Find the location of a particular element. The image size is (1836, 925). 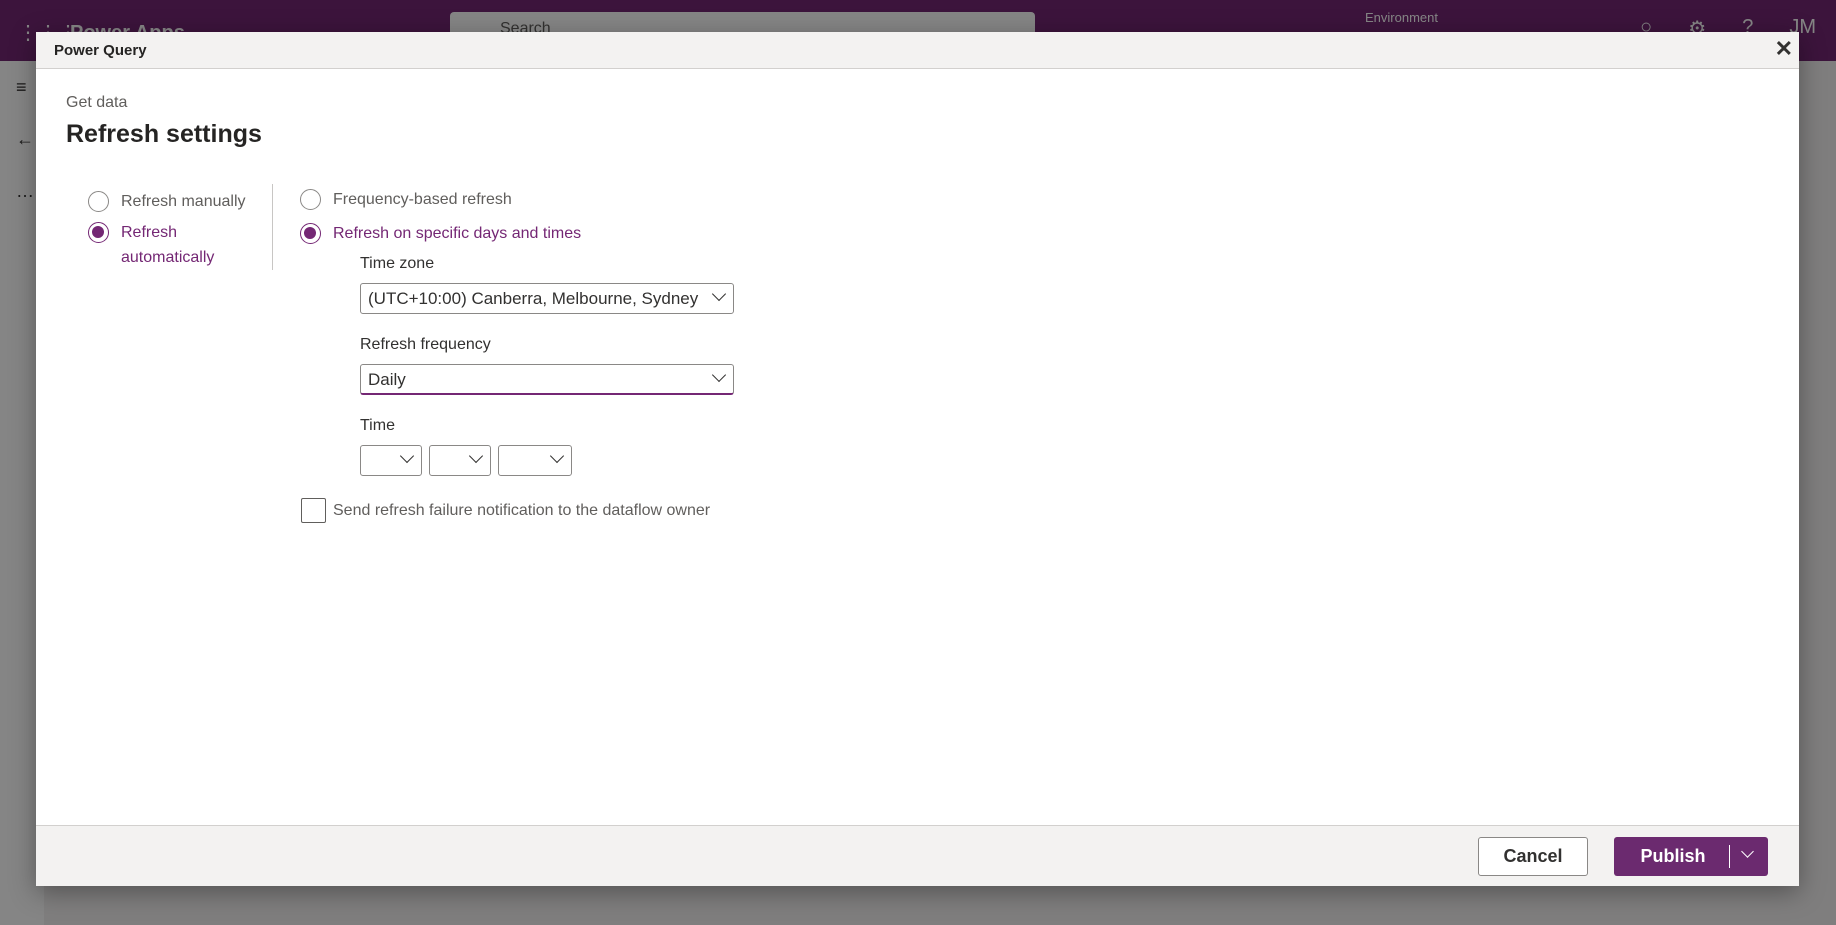

radio-label: Refresh automatically is located at coordinates (168, 245).